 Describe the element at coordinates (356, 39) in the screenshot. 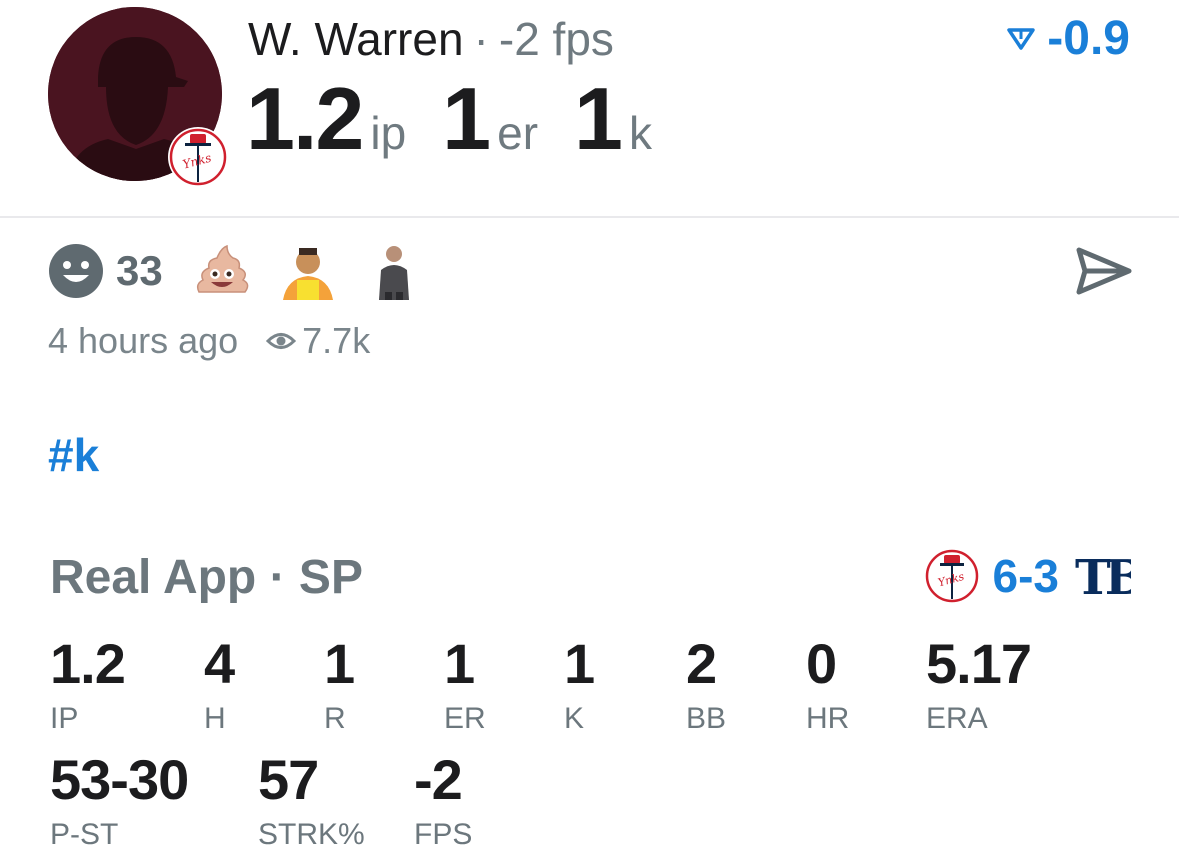

I see `player-name: W. Warren` at that location.